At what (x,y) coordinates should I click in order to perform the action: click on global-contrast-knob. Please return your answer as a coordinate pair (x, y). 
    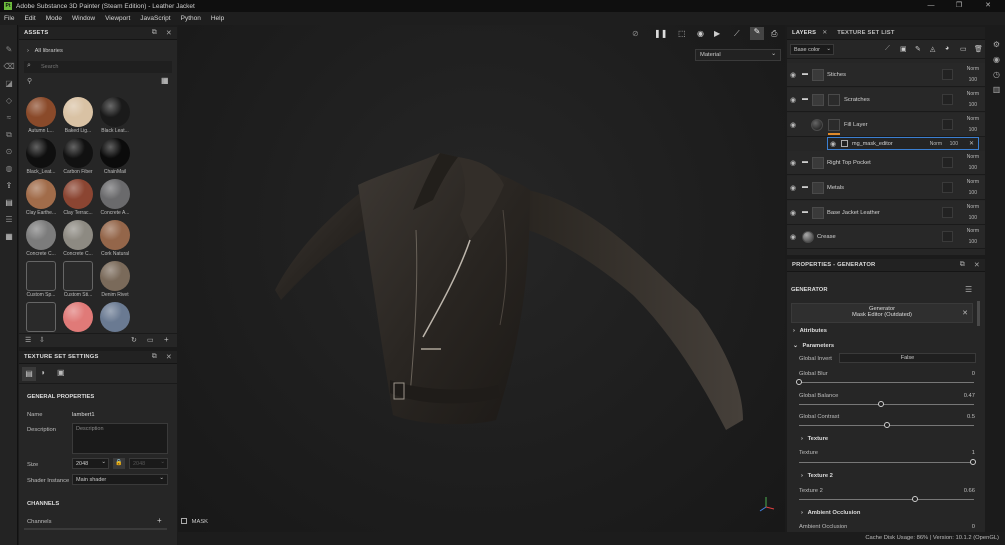
    Looking at the image, I should click on (887, 425).